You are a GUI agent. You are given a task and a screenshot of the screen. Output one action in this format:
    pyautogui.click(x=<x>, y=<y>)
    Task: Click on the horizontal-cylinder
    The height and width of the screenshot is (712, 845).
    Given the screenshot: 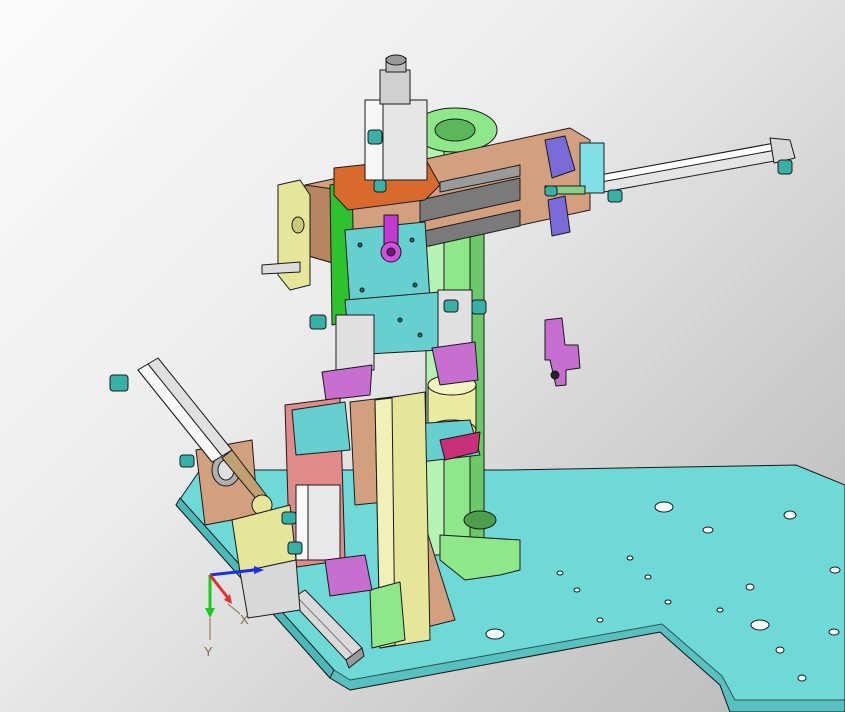 What is the action you would take?
    pyautogui.click(x=687, y=165)
    